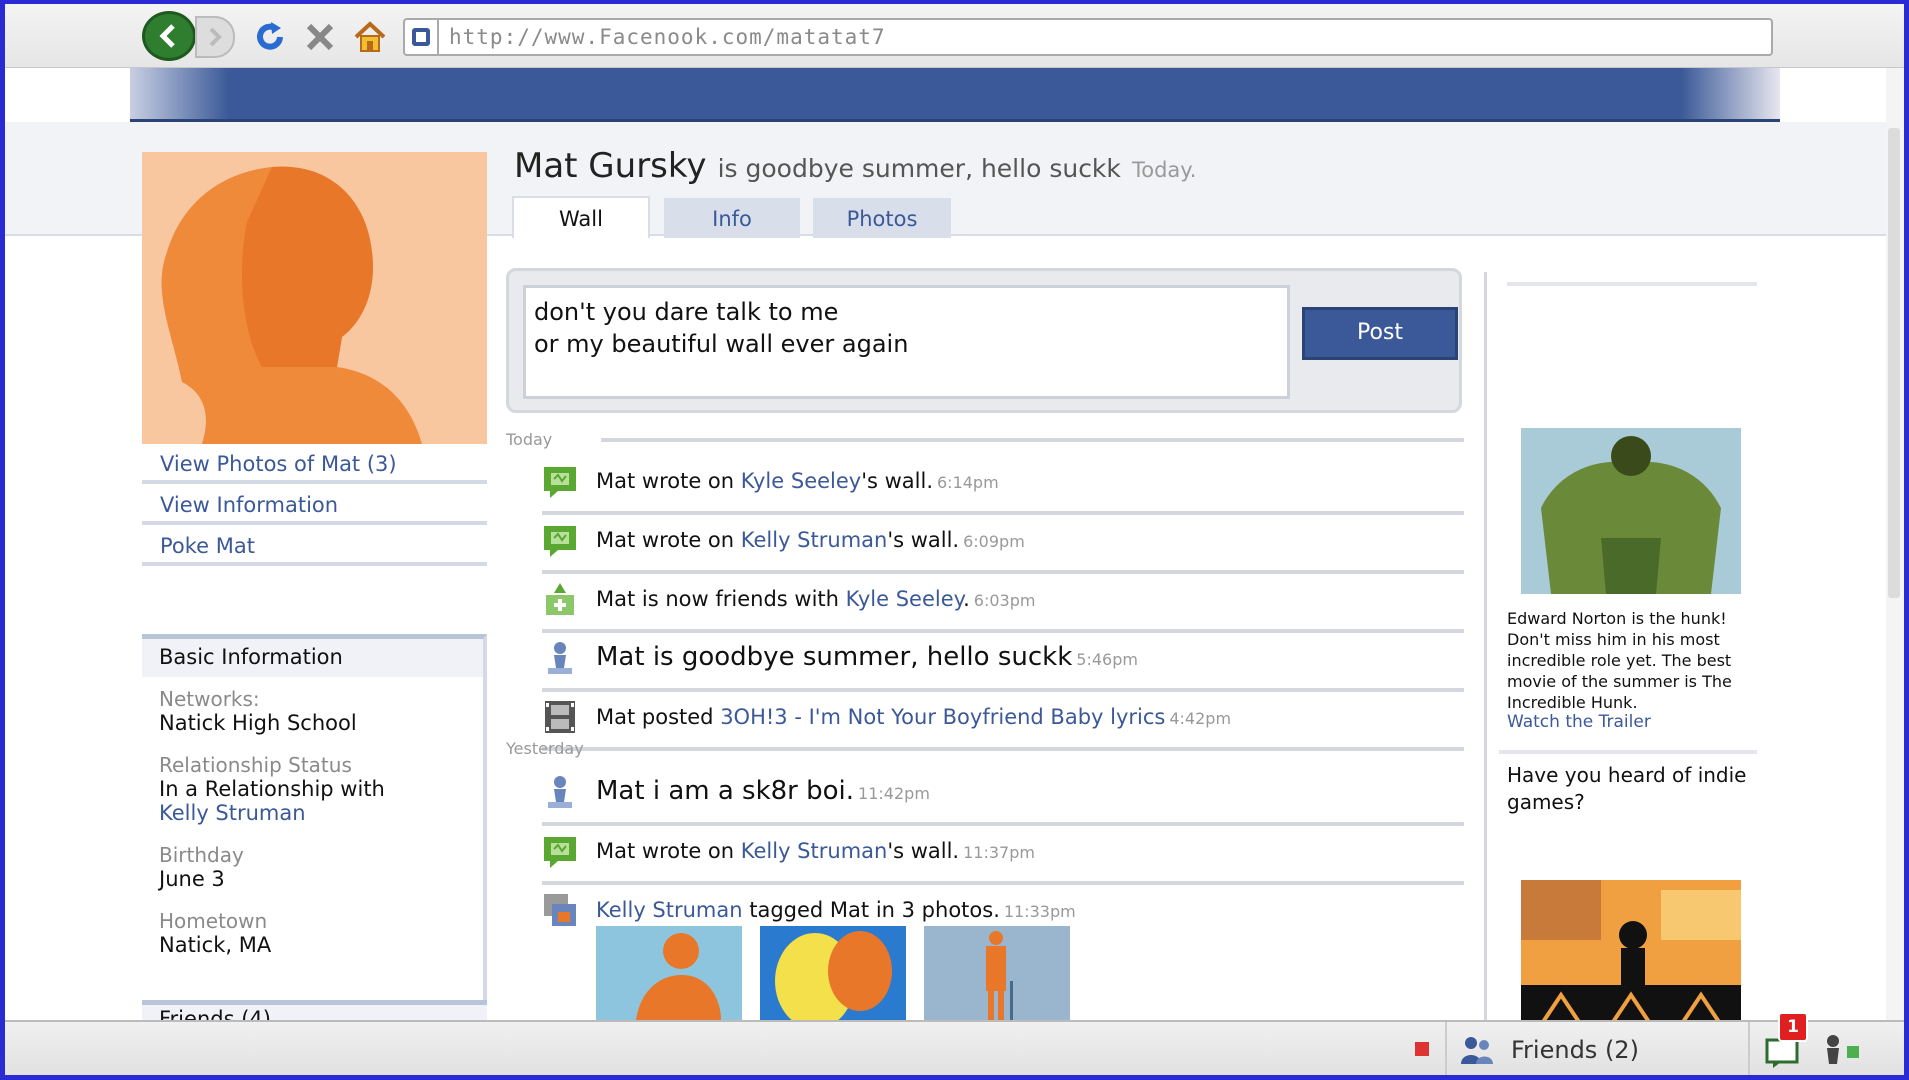  What do you see at coordinates (312, 813) in the screenshot?
I see `relationship-partner-link: Kelly Struman` at bounding box center [312, 813].